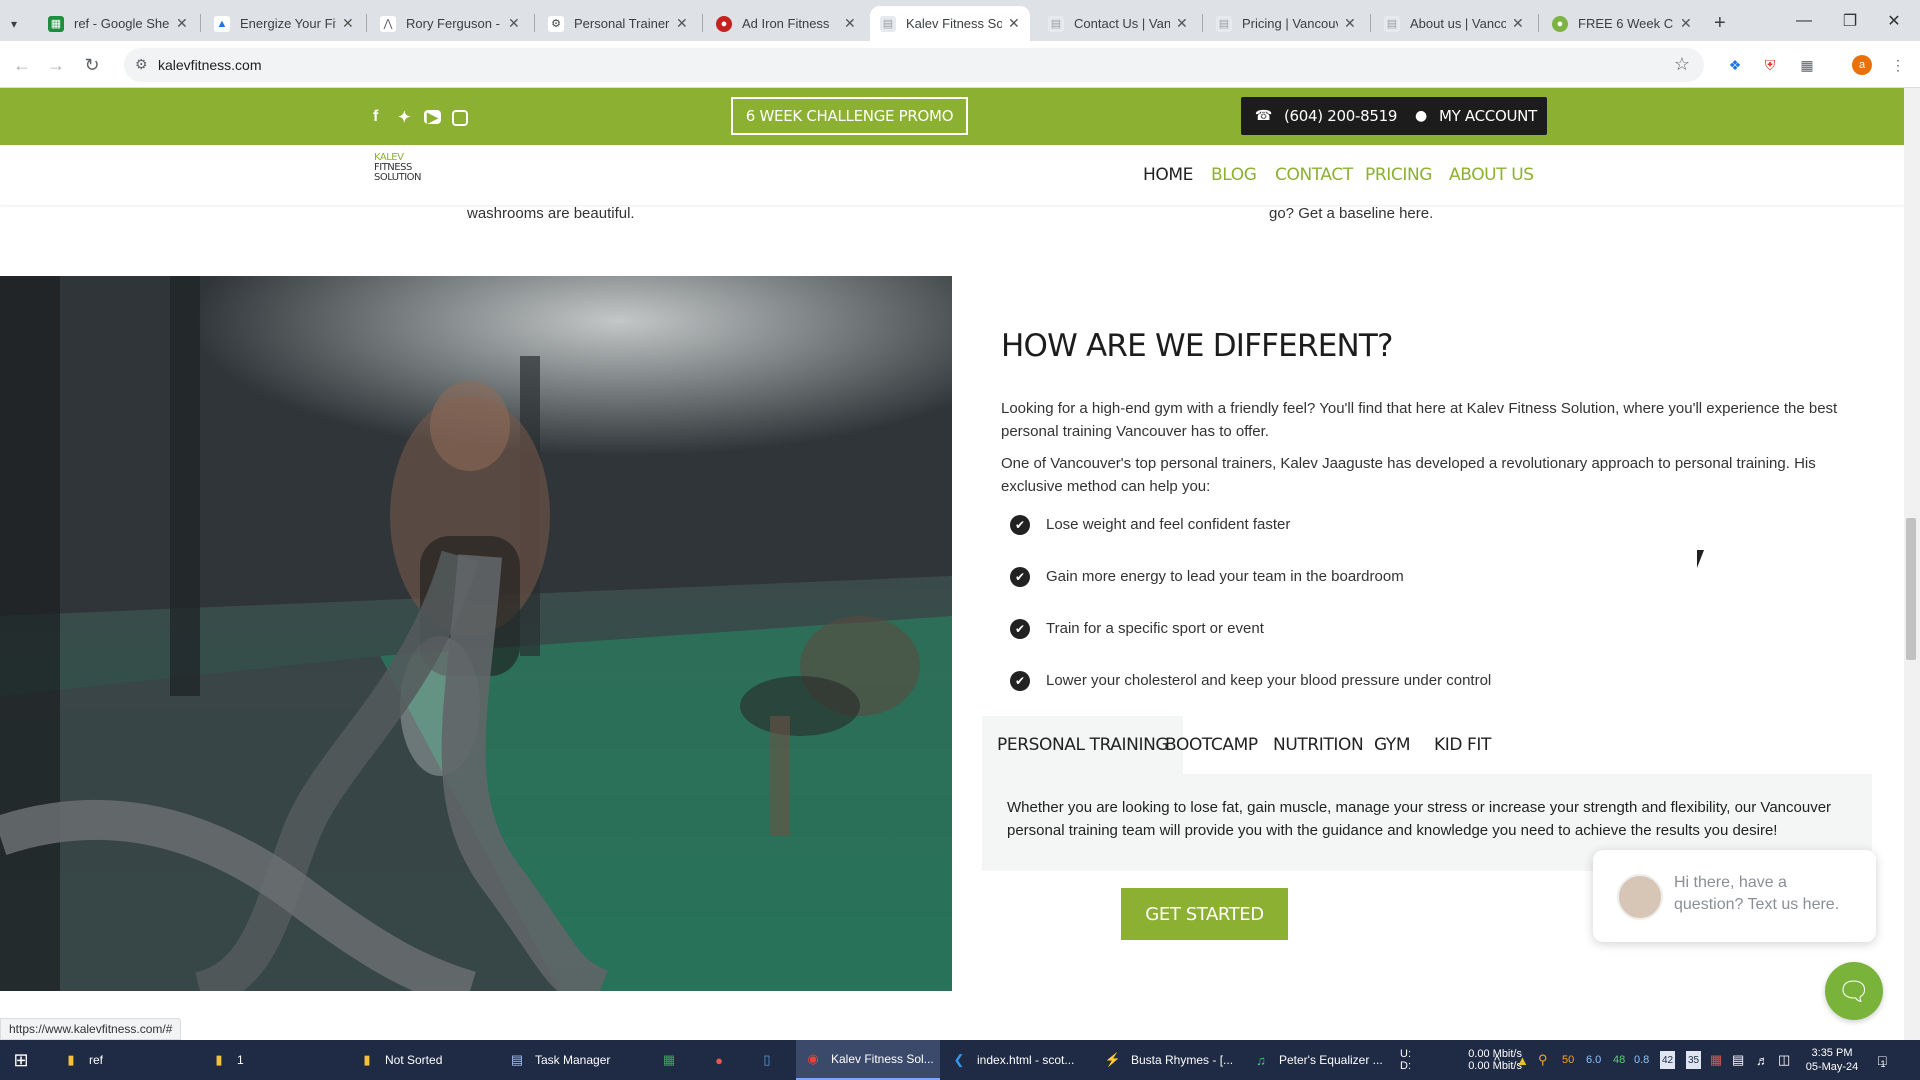  What do you see at coordinates (1118, 23) in the screenshot?
I see `browser-tab: ▤ Contact Us | Vanc ✕` at bounding box center [1118, 23].